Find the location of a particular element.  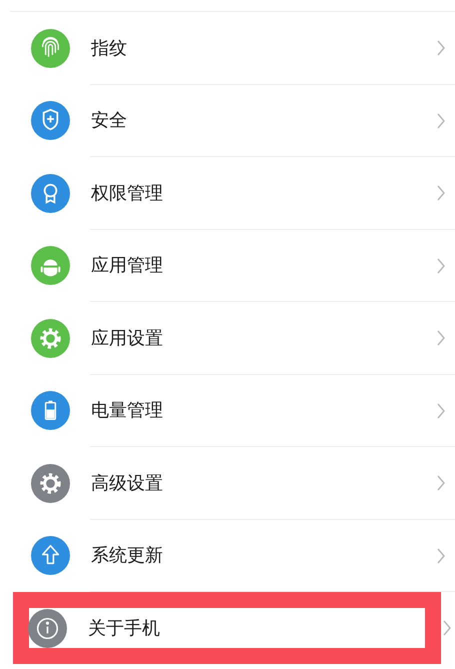

item-label: 安全 is located at coordinates (109, 121).